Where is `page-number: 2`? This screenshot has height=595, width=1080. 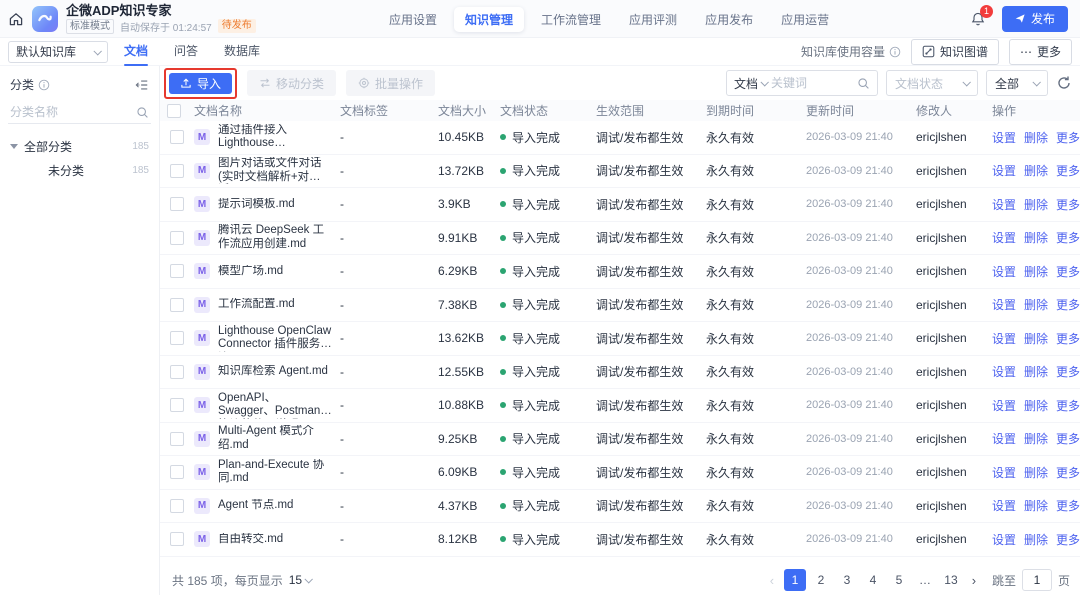
page-number: 2 is located at coordinates (821, 580).